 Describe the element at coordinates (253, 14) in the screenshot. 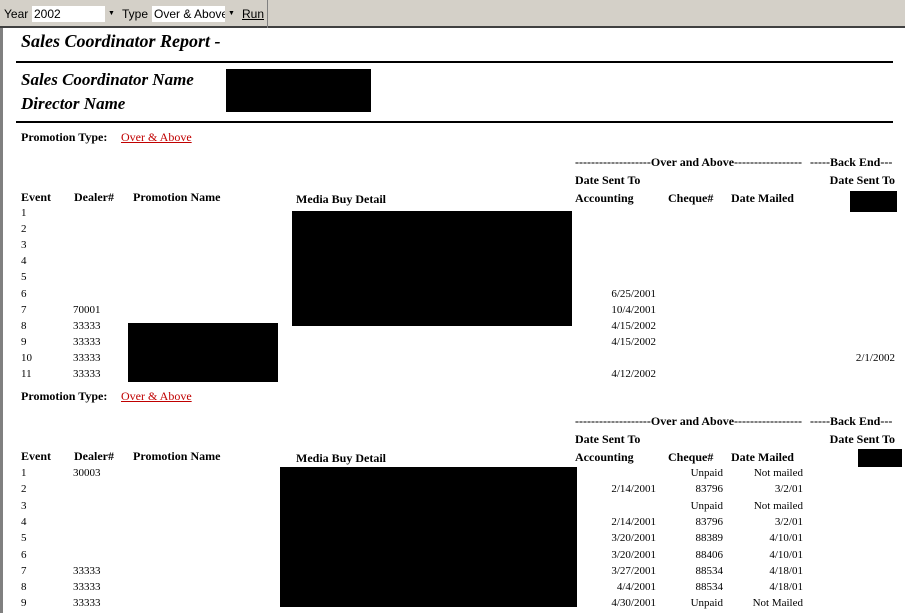

I see `run-button: Run` at that location.